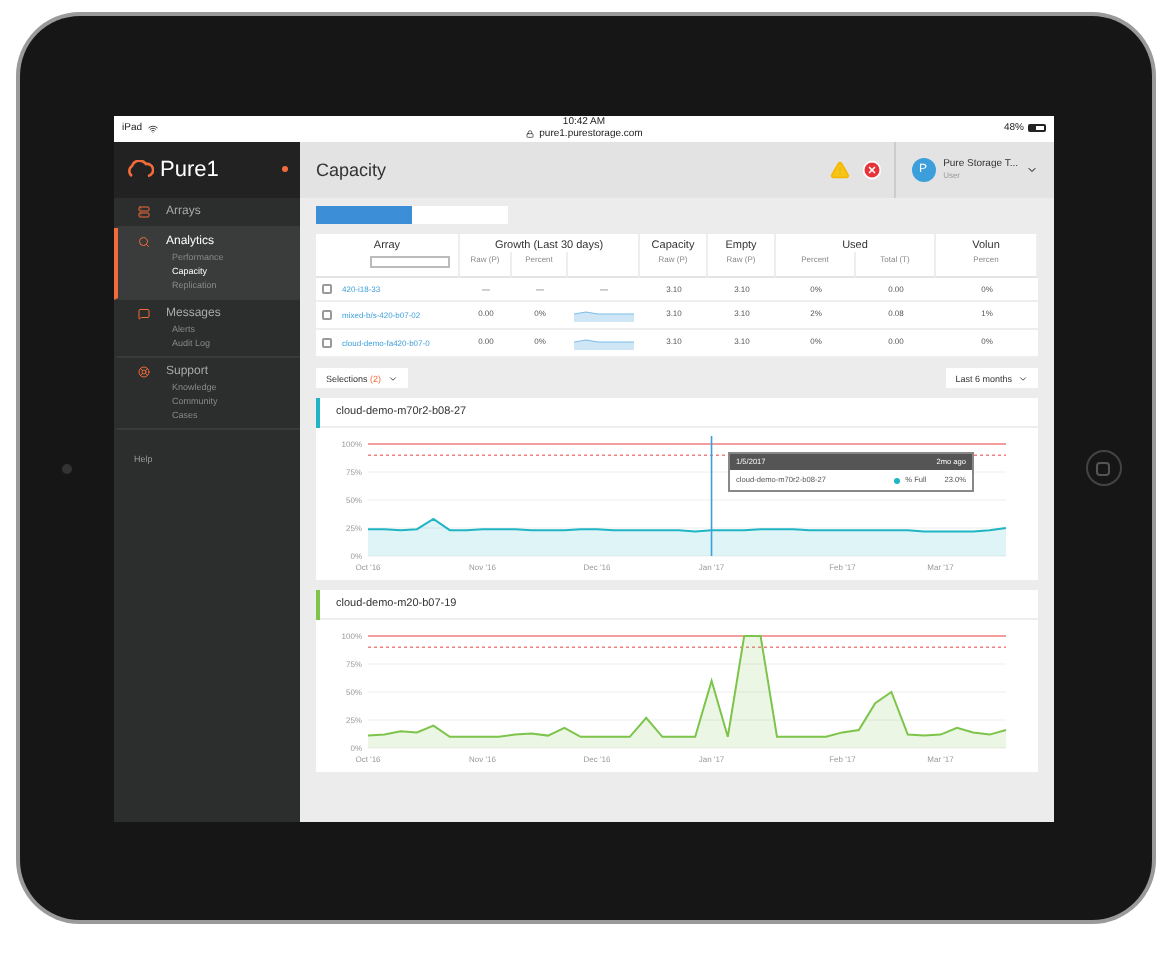 The width and height of the screenshot is (1164, 972). Describe the element at coordinates (144, 211) in the screenshot. I see `server-icon` at that location.